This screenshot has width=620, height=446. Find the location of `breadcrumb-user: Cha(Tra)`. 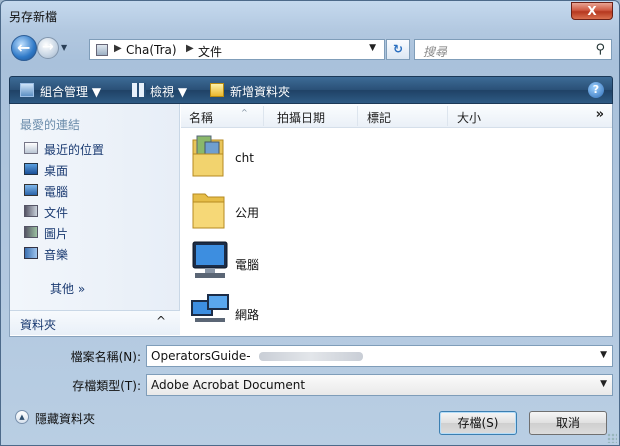

breadcrumb-user: Cha(Tra) is located at coordinates (151, 50).